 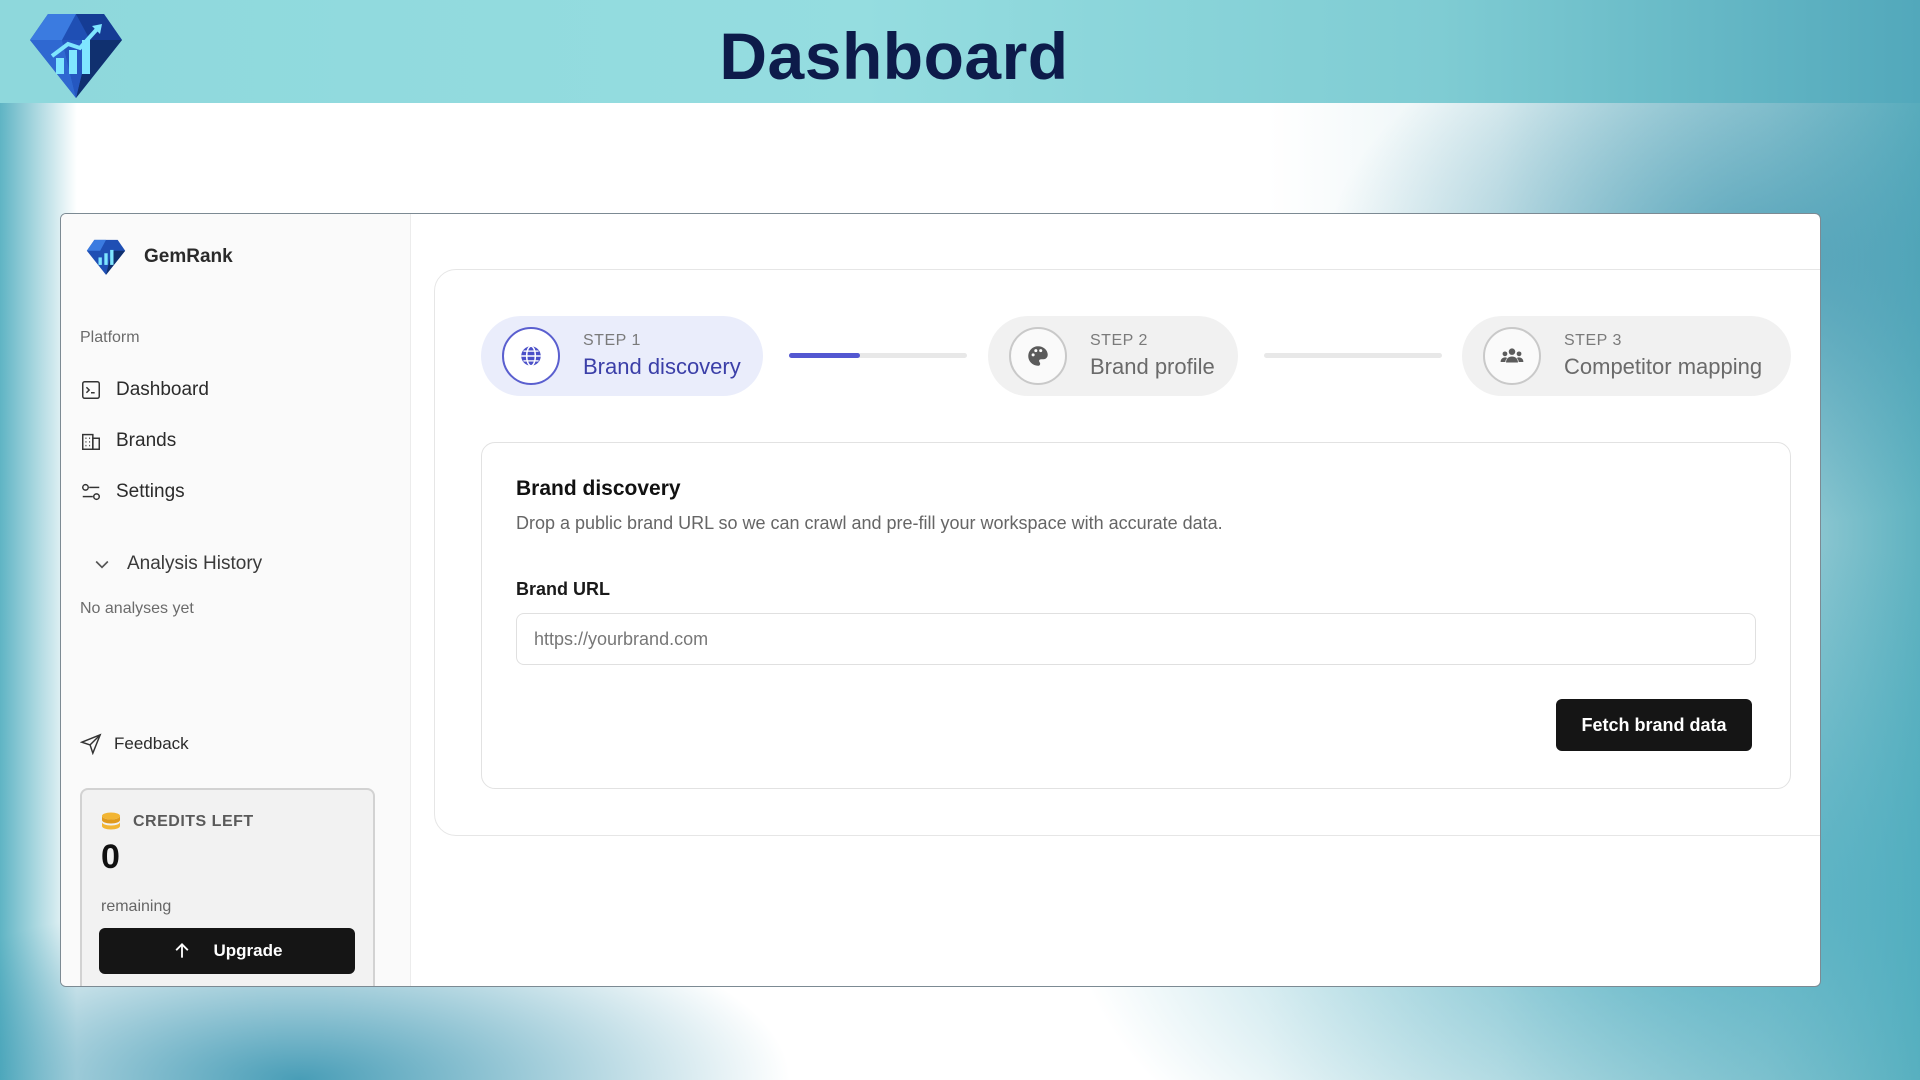 What do you see at coordinates (1593, 340) in the screenshot?
I see `step-number: STEP 3` at bounding box center [1593, 340].